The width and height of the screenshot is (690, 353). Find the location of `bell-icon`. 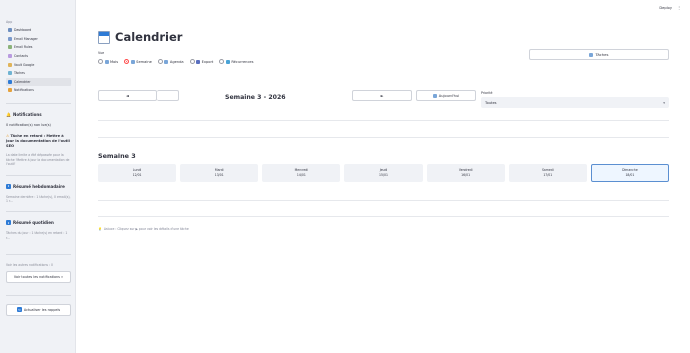

bell-icon is located at coordinates (10, 90).